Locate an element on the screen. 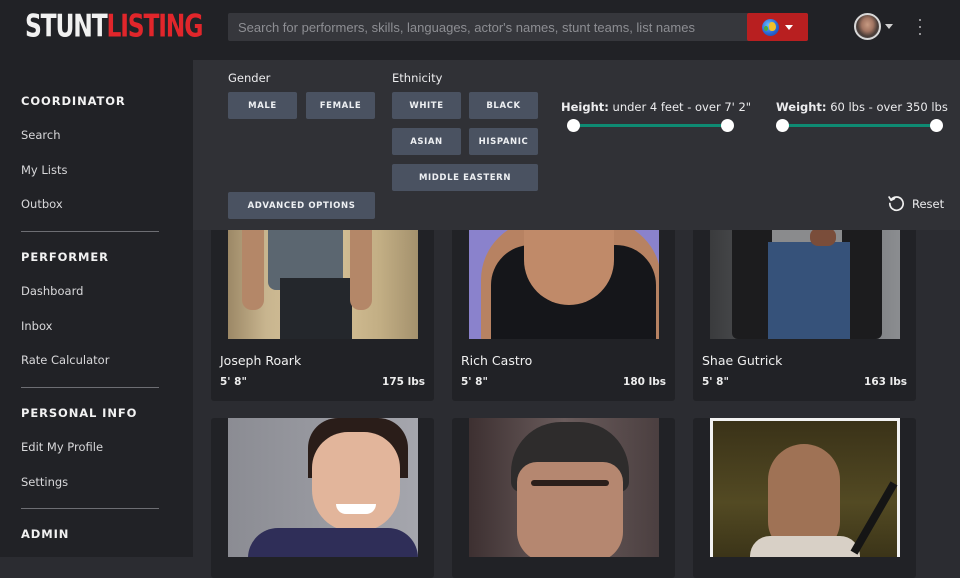 Image resolution: width=960 pixels, height=578 pixels. weight-filter-label: Weight: 60 lbs - over 350 lbs is located at coordinates (862, 107).